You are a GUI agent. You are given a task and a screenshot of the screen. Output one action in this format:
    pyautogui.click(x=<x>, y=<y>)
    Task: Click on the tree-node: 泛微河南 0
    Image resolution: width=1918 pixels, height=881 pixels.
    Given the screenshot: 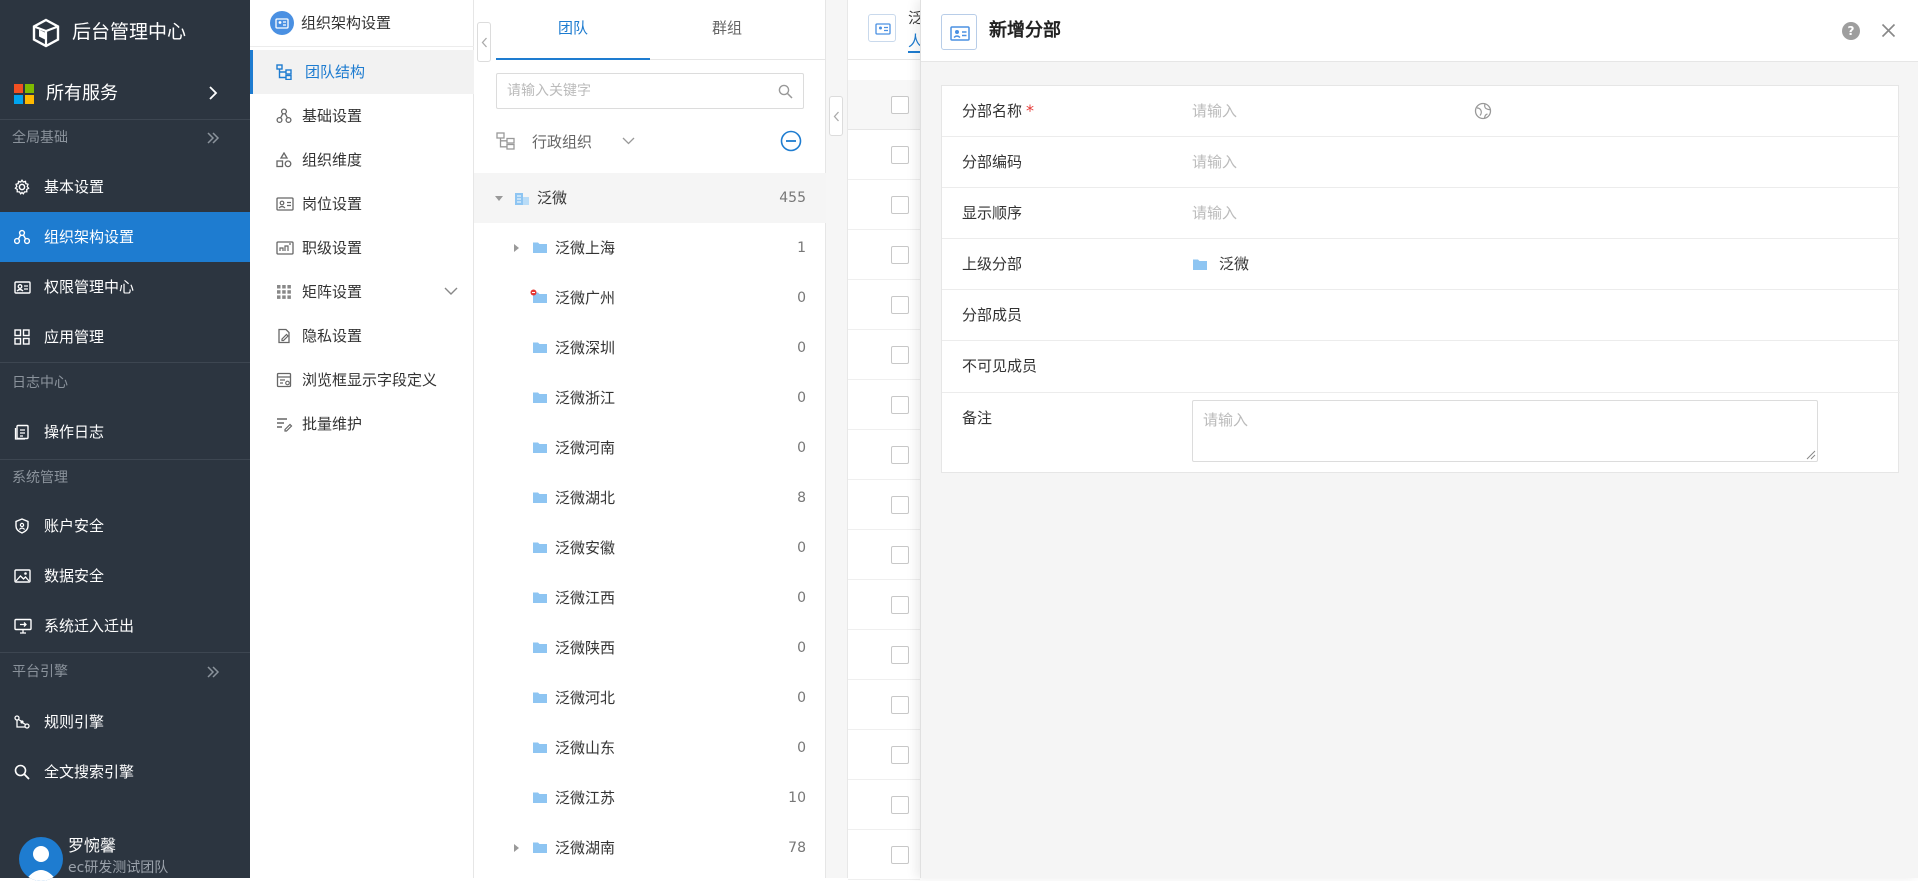 What is the action you would take?
    pyautogui.click(x=650, y=448)
    